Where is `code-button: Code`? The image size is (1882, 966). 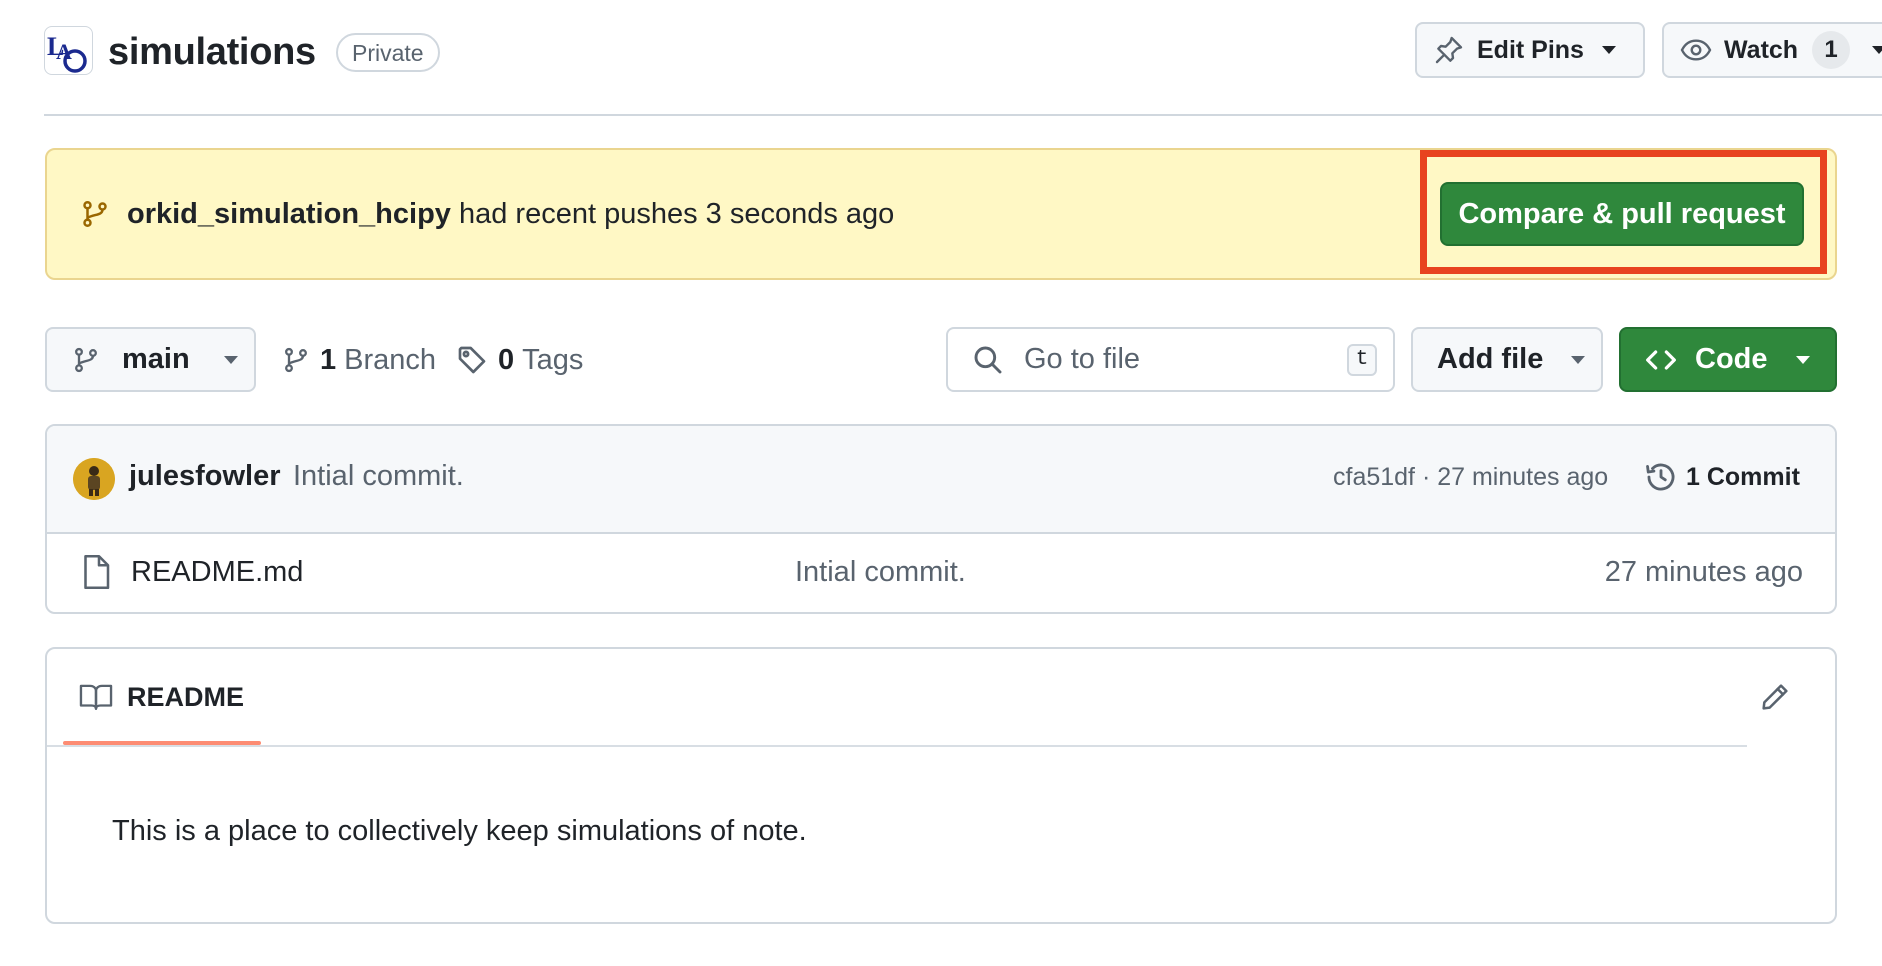 code-button: Code is located at coordinates (1728, 359).